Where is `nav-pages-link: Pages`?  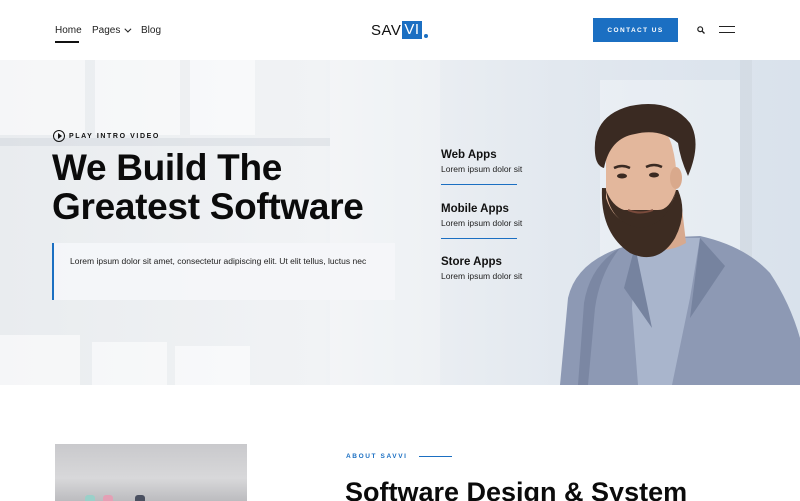 nav-pages-link: Pages is located at coordinates (112, 30).